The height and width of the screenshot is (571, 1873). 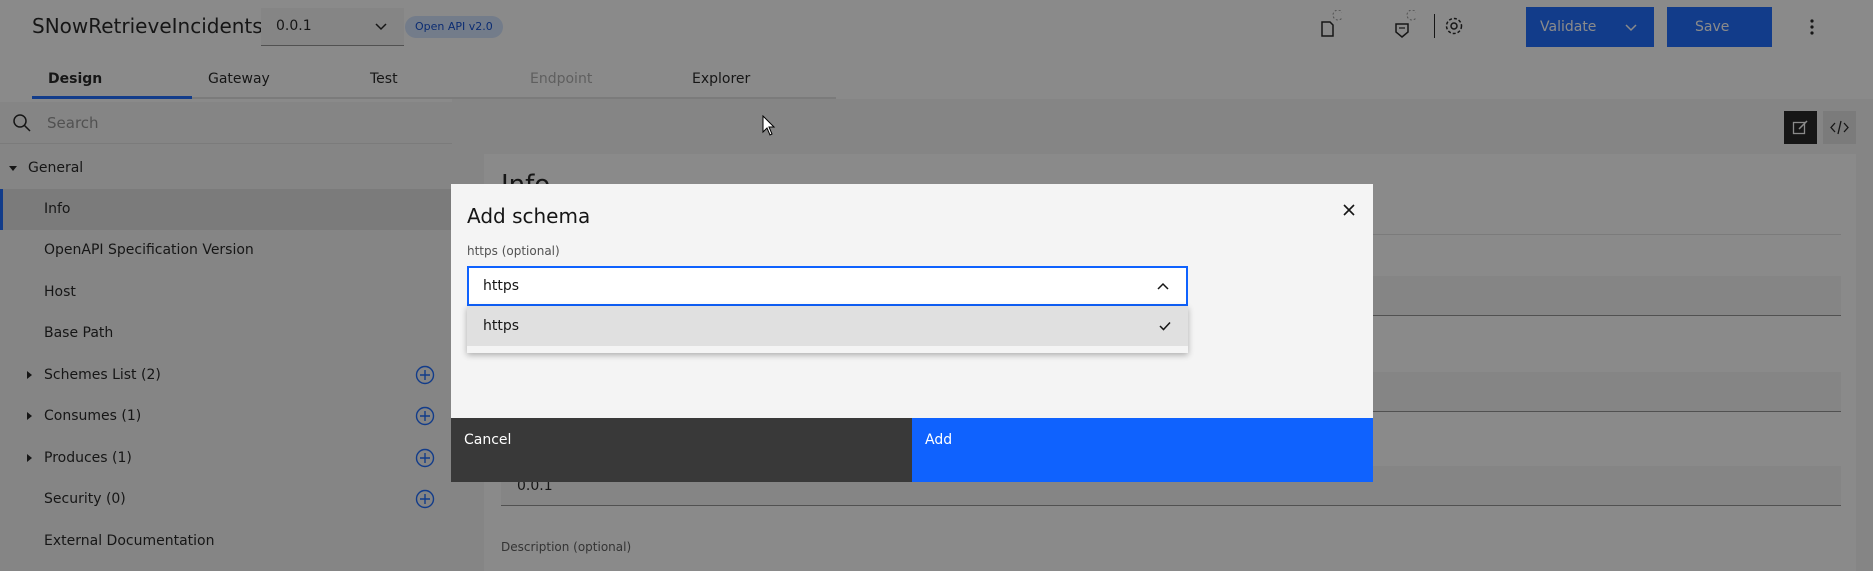 What do you see at coordinates (1165, 326) in the screenshot?
I see `checkmark-icon` at bounding box center [1165, 326].